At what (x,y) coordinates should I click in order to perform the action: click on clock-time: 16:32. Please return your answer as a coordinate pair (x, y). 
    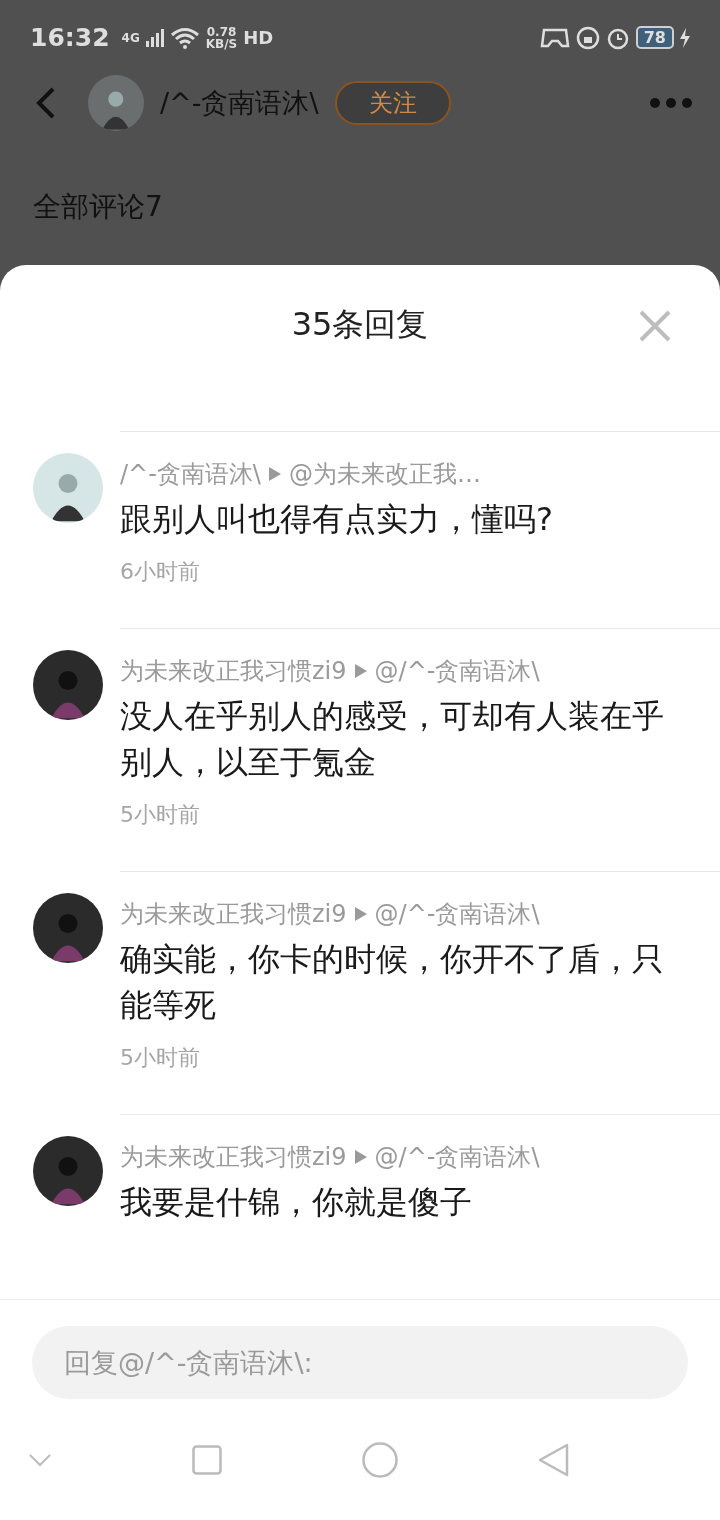
    Looking at the image, I should click on (70, 37).